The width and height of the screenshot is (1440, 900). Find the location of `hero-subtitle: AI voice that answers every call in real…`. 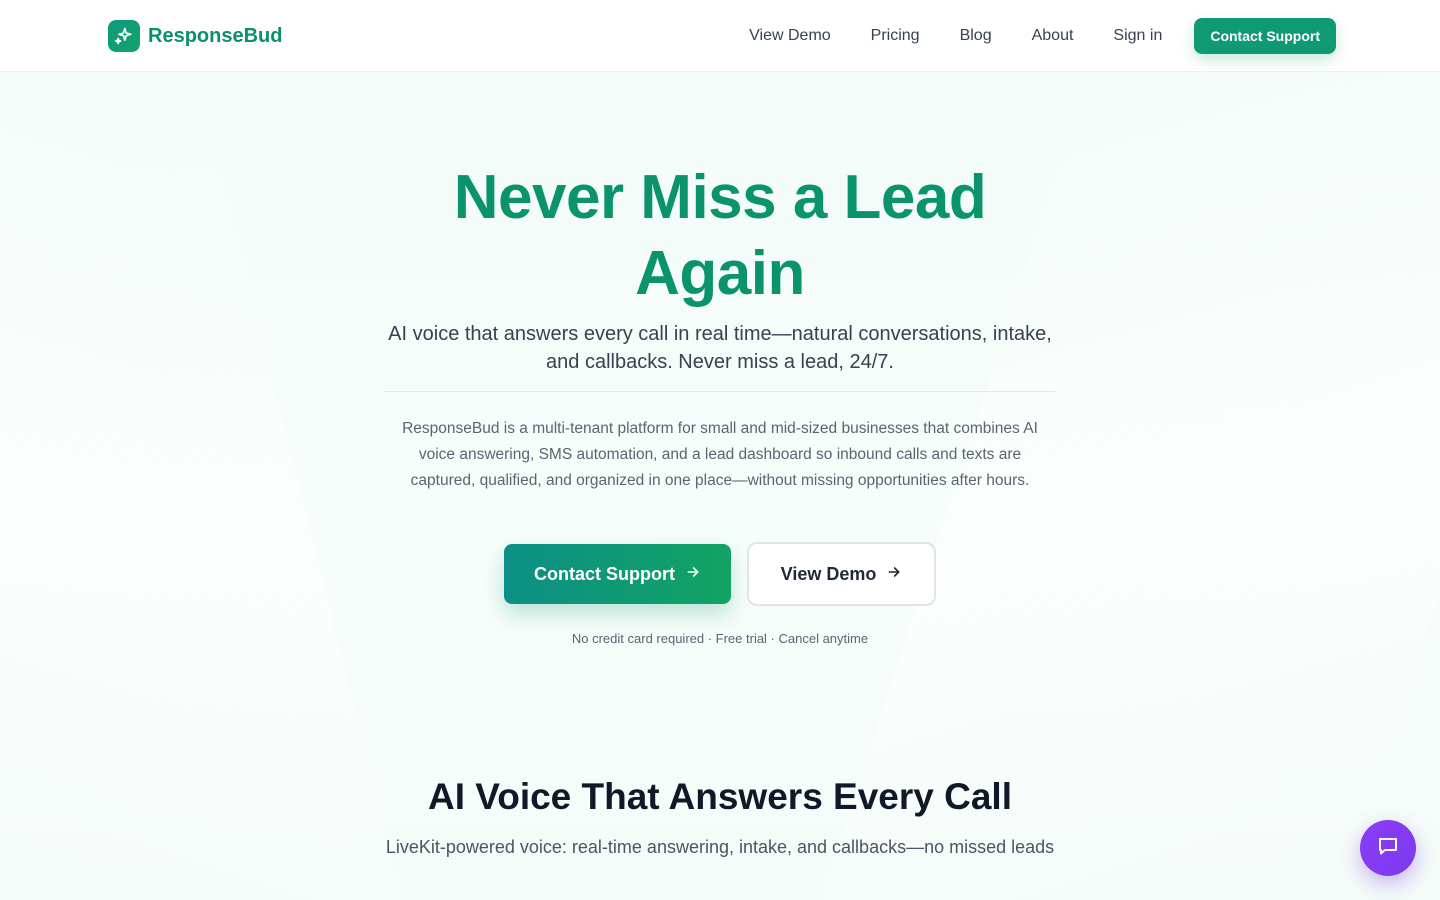

hero-subtitle: AI voice that answers every call in real… is located at coordinates (720, 348).